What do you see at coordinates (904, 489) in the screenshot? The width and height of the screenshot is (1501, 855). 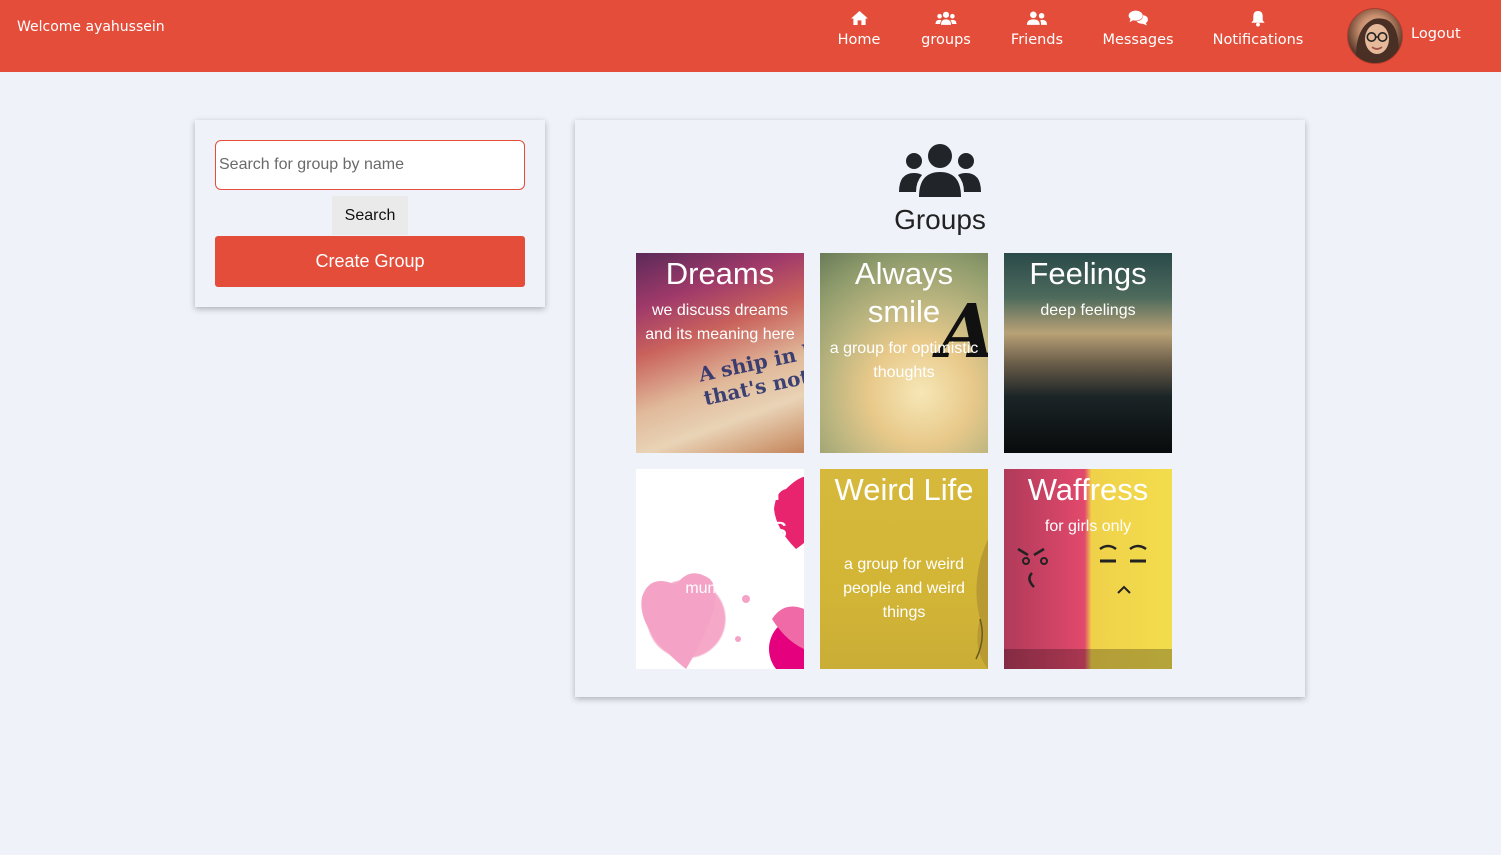 I see `group-name: Weird Life` at bounding box center [904, 489].